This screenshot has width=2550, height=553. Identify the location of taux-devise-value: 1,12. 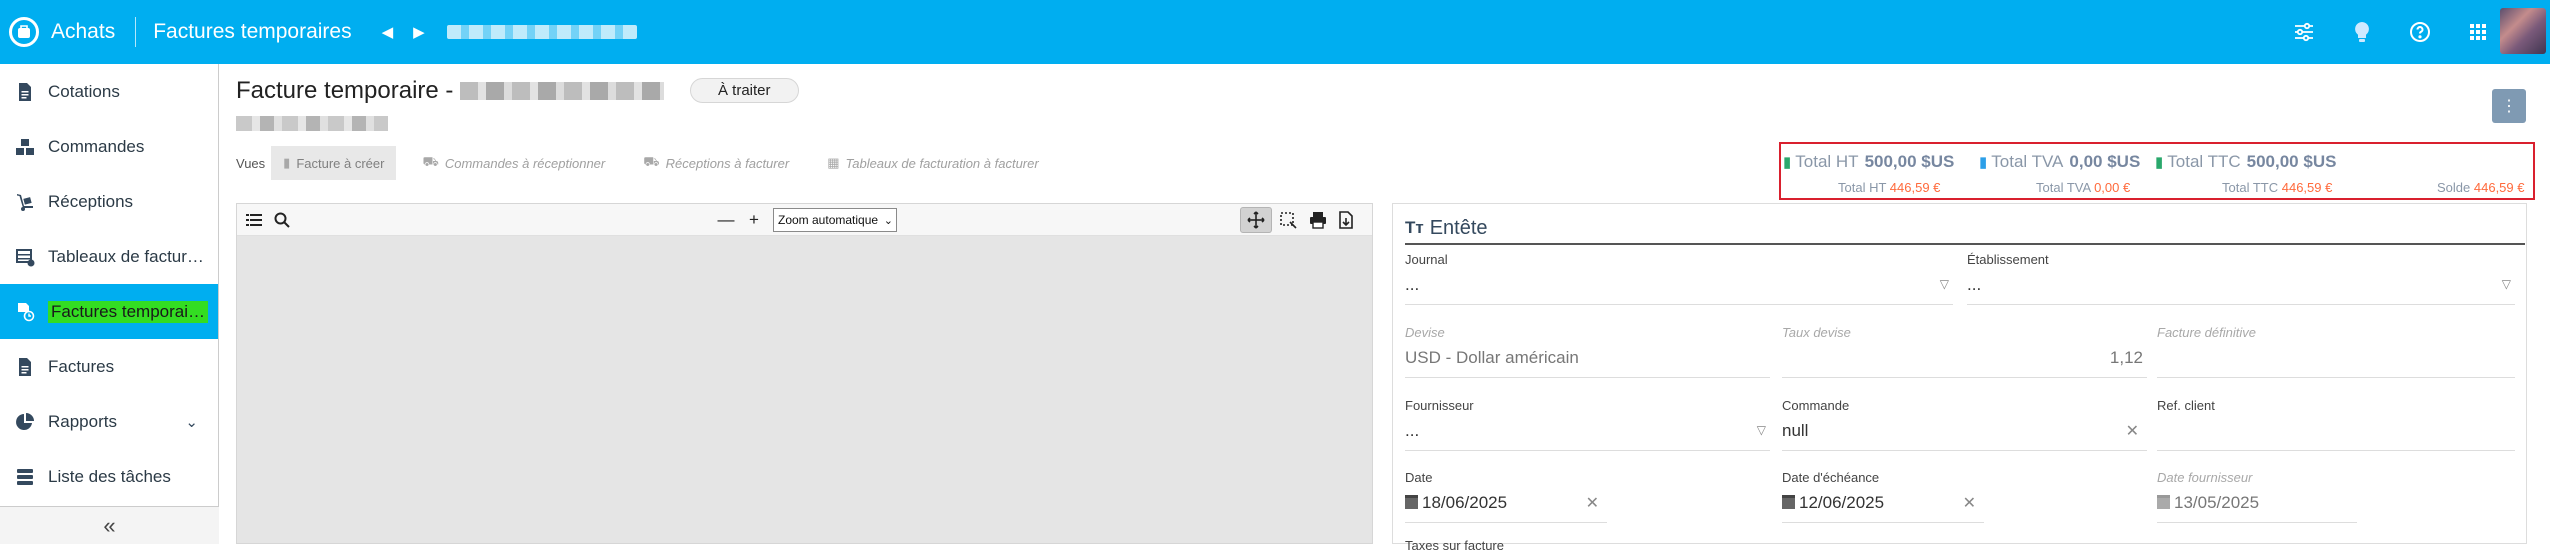
(2126, 357).